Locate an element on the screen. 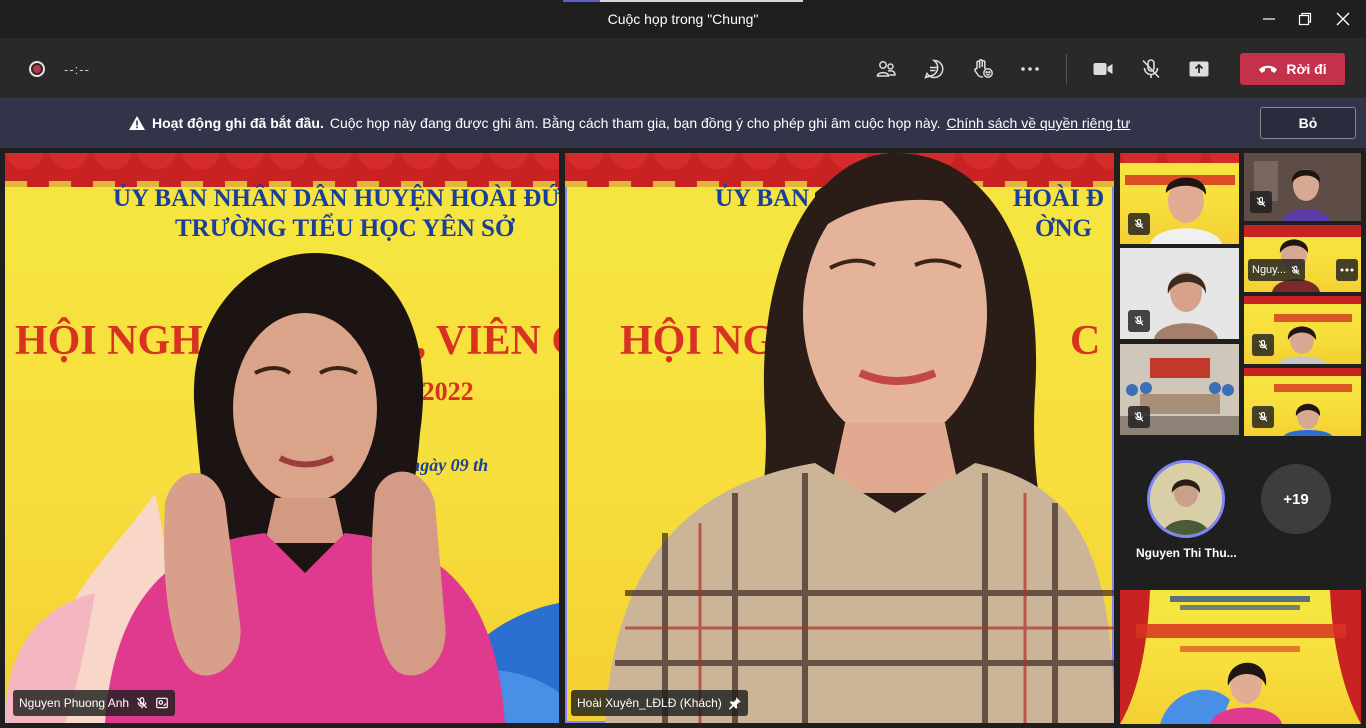 This screenshot has height=728, width=1366. restore-icon is located at coordinates (1305, 19).